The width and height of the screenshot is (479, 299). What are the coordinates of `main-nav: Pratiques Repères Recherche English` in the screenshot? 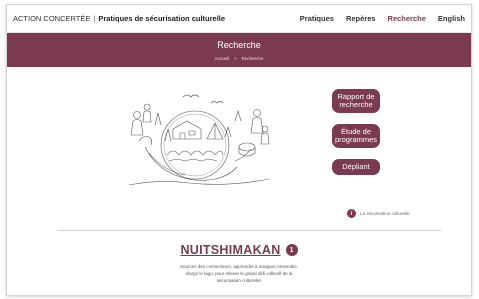 It's located at (382, 18).